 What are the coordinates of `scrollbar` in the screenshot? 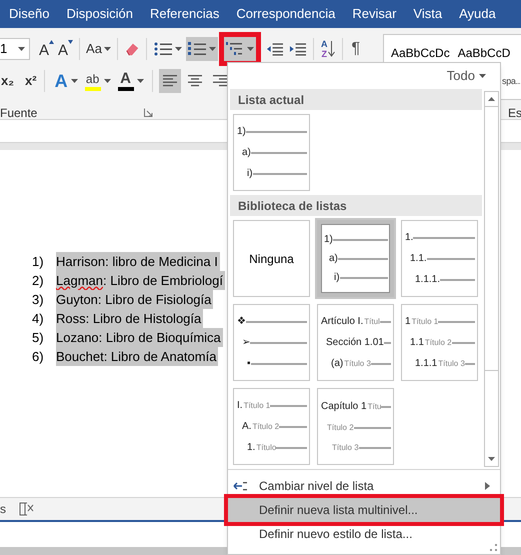 It's located at (491, 279).